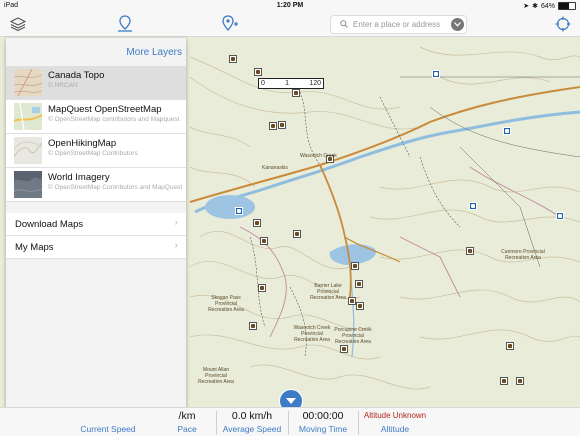  Describe the element at coordinates (154, 52) in the screenshot. I see `more-layers-button: More Layers` at that location.